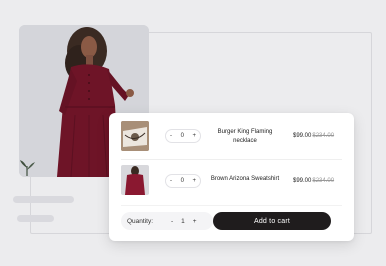  What do you see at coordinates (183, 221) in the screenshot?
I see `quantity-value: 1` at bounding box center [183, 221].